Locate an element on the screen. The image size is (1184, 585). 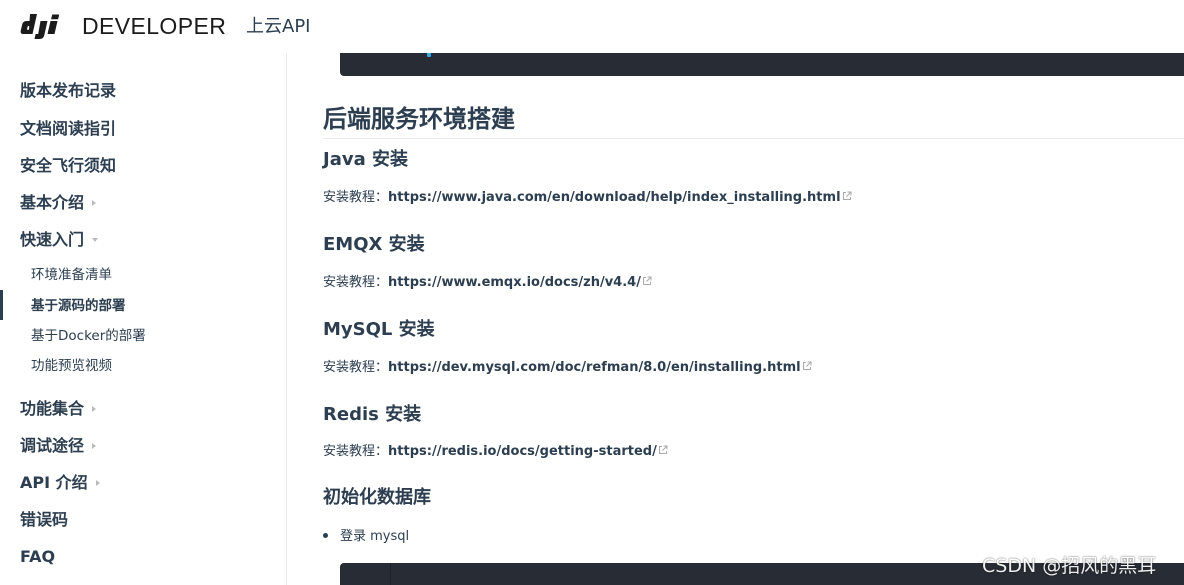
sidebar-item-label: API 介绍 is located at coordinates (54, 482).